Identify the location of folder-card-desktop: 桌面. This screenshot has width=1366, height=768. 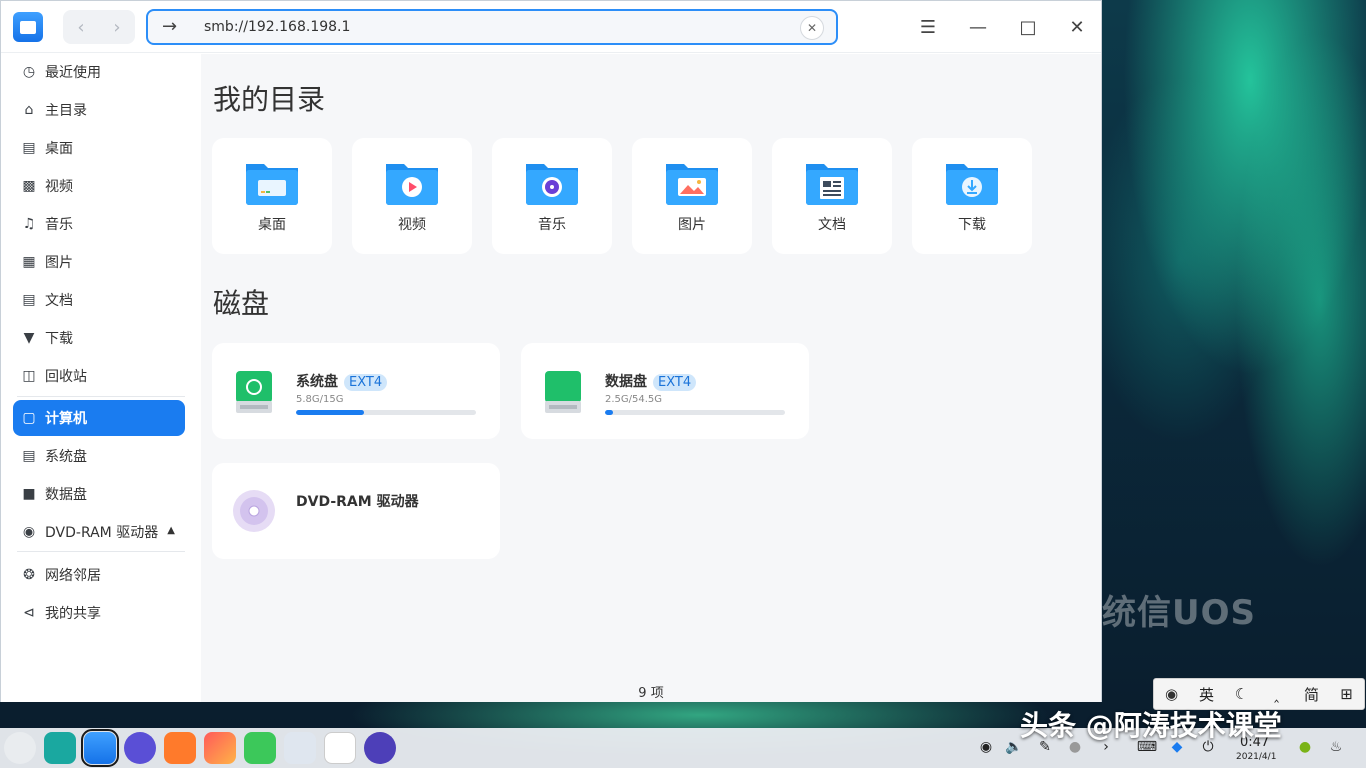
(272, 196).